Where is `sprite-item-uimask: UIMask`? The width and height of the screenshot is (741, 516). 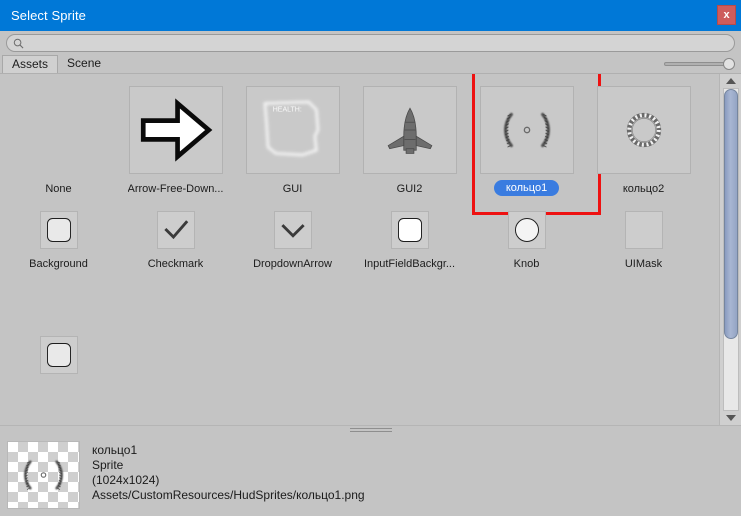 sprite-item-uimask: UIMask is located at coordinates (643, 267).